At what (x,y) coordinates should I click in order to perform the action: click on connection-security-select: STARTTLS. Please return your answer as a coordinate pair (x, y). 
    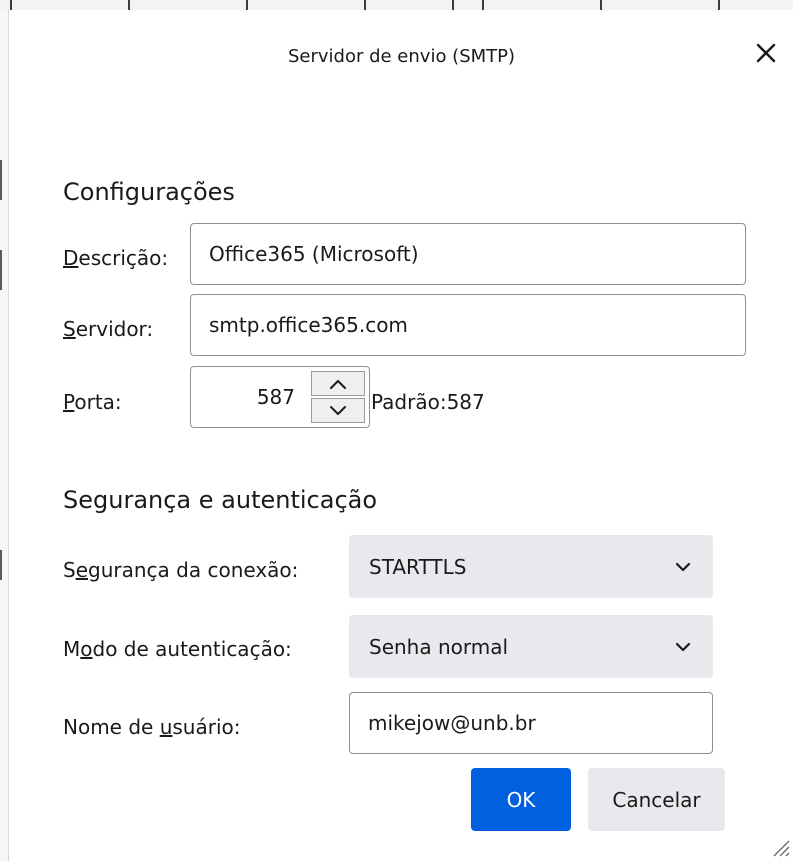
    Looking at the image, I should click on (531, 566).